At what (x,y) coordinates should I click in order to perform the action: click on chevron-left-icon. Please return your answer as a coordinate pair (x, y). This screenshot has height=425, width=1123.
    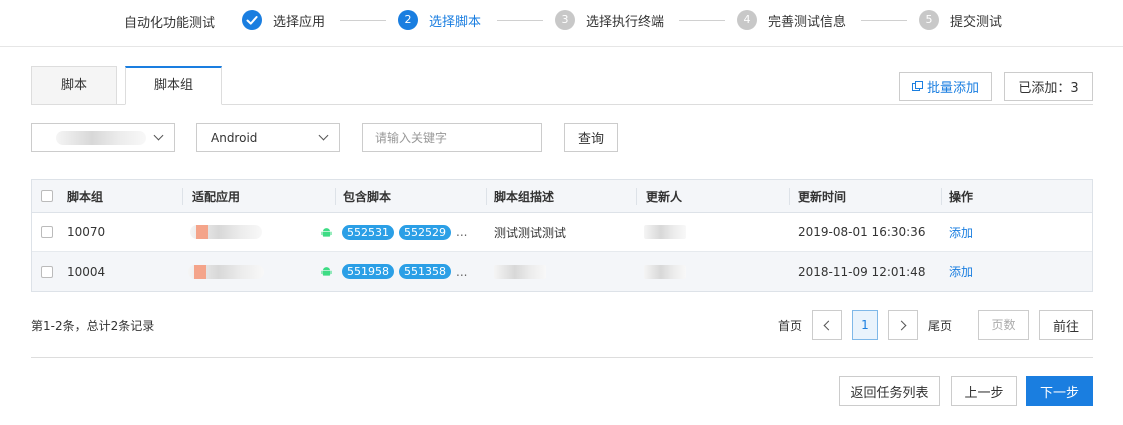
    Looking at the image, I should click on (828, 325).